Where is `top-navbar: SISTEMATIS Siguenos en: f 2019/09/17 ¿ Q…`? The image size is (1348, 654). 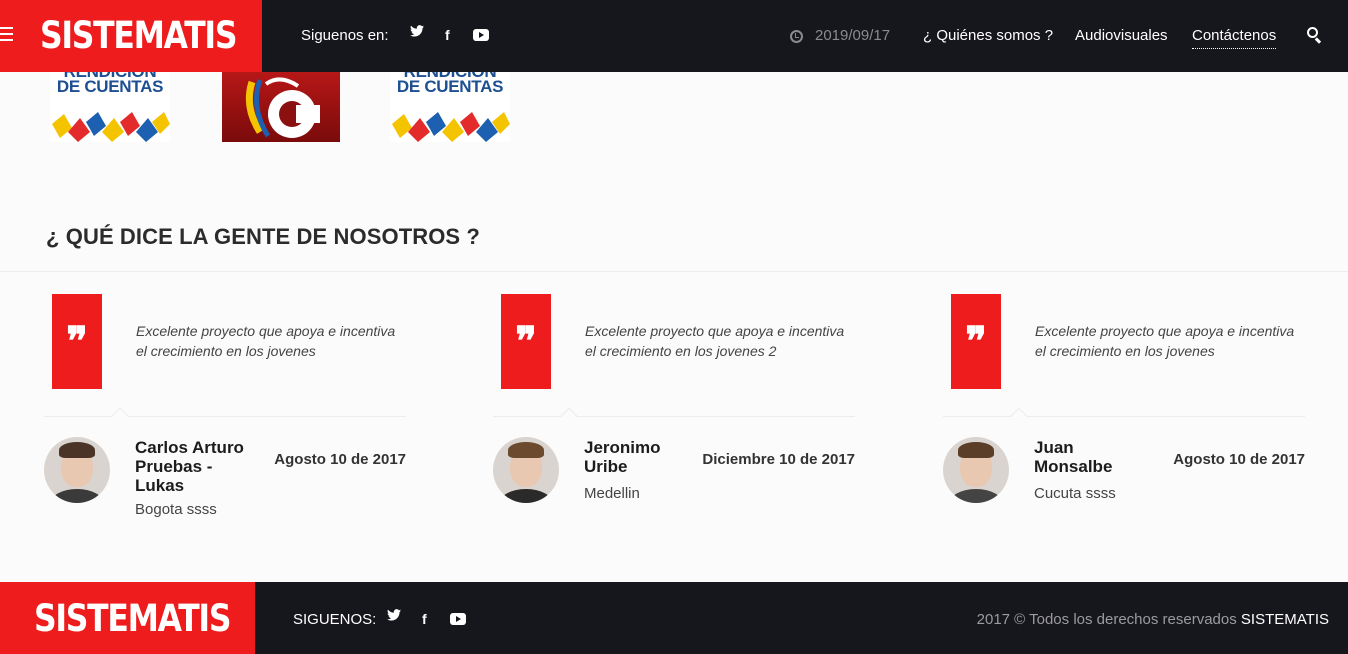 top-navbar: SISTEMATIS Siguenos en: f 2019/09/17 ¿ Q… is located at coordinates (674, 36).